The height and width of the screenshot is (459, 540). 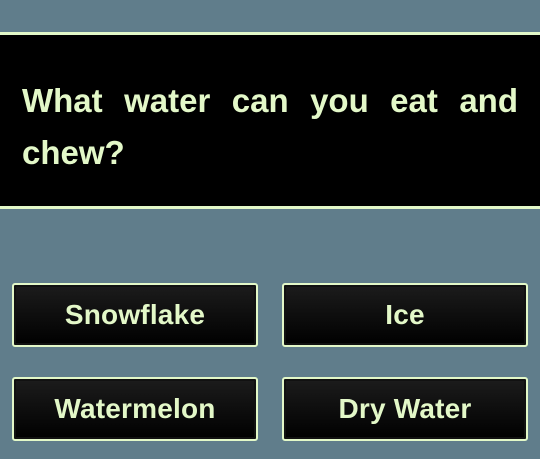 I want to click on answer-button-snowflake: Snowflake, so click(x=135, y=315).